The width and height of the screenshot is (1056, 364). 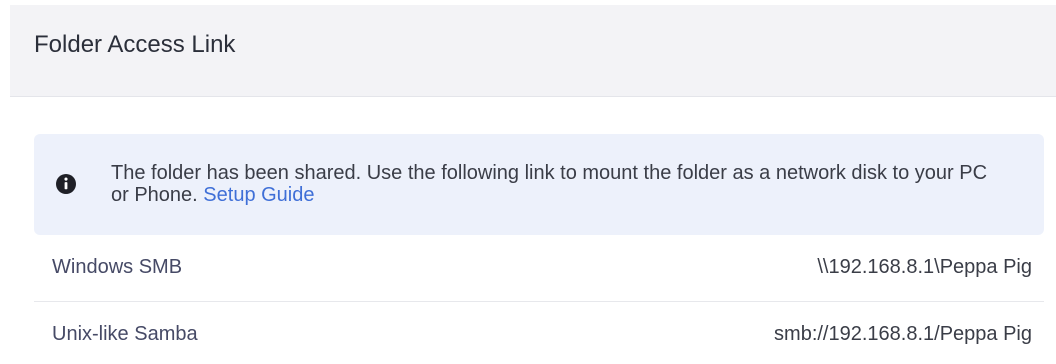 What do you see at coordinates (66, 184) in the screenshot?
I see `info-icon` at bounding box center [66, 184].